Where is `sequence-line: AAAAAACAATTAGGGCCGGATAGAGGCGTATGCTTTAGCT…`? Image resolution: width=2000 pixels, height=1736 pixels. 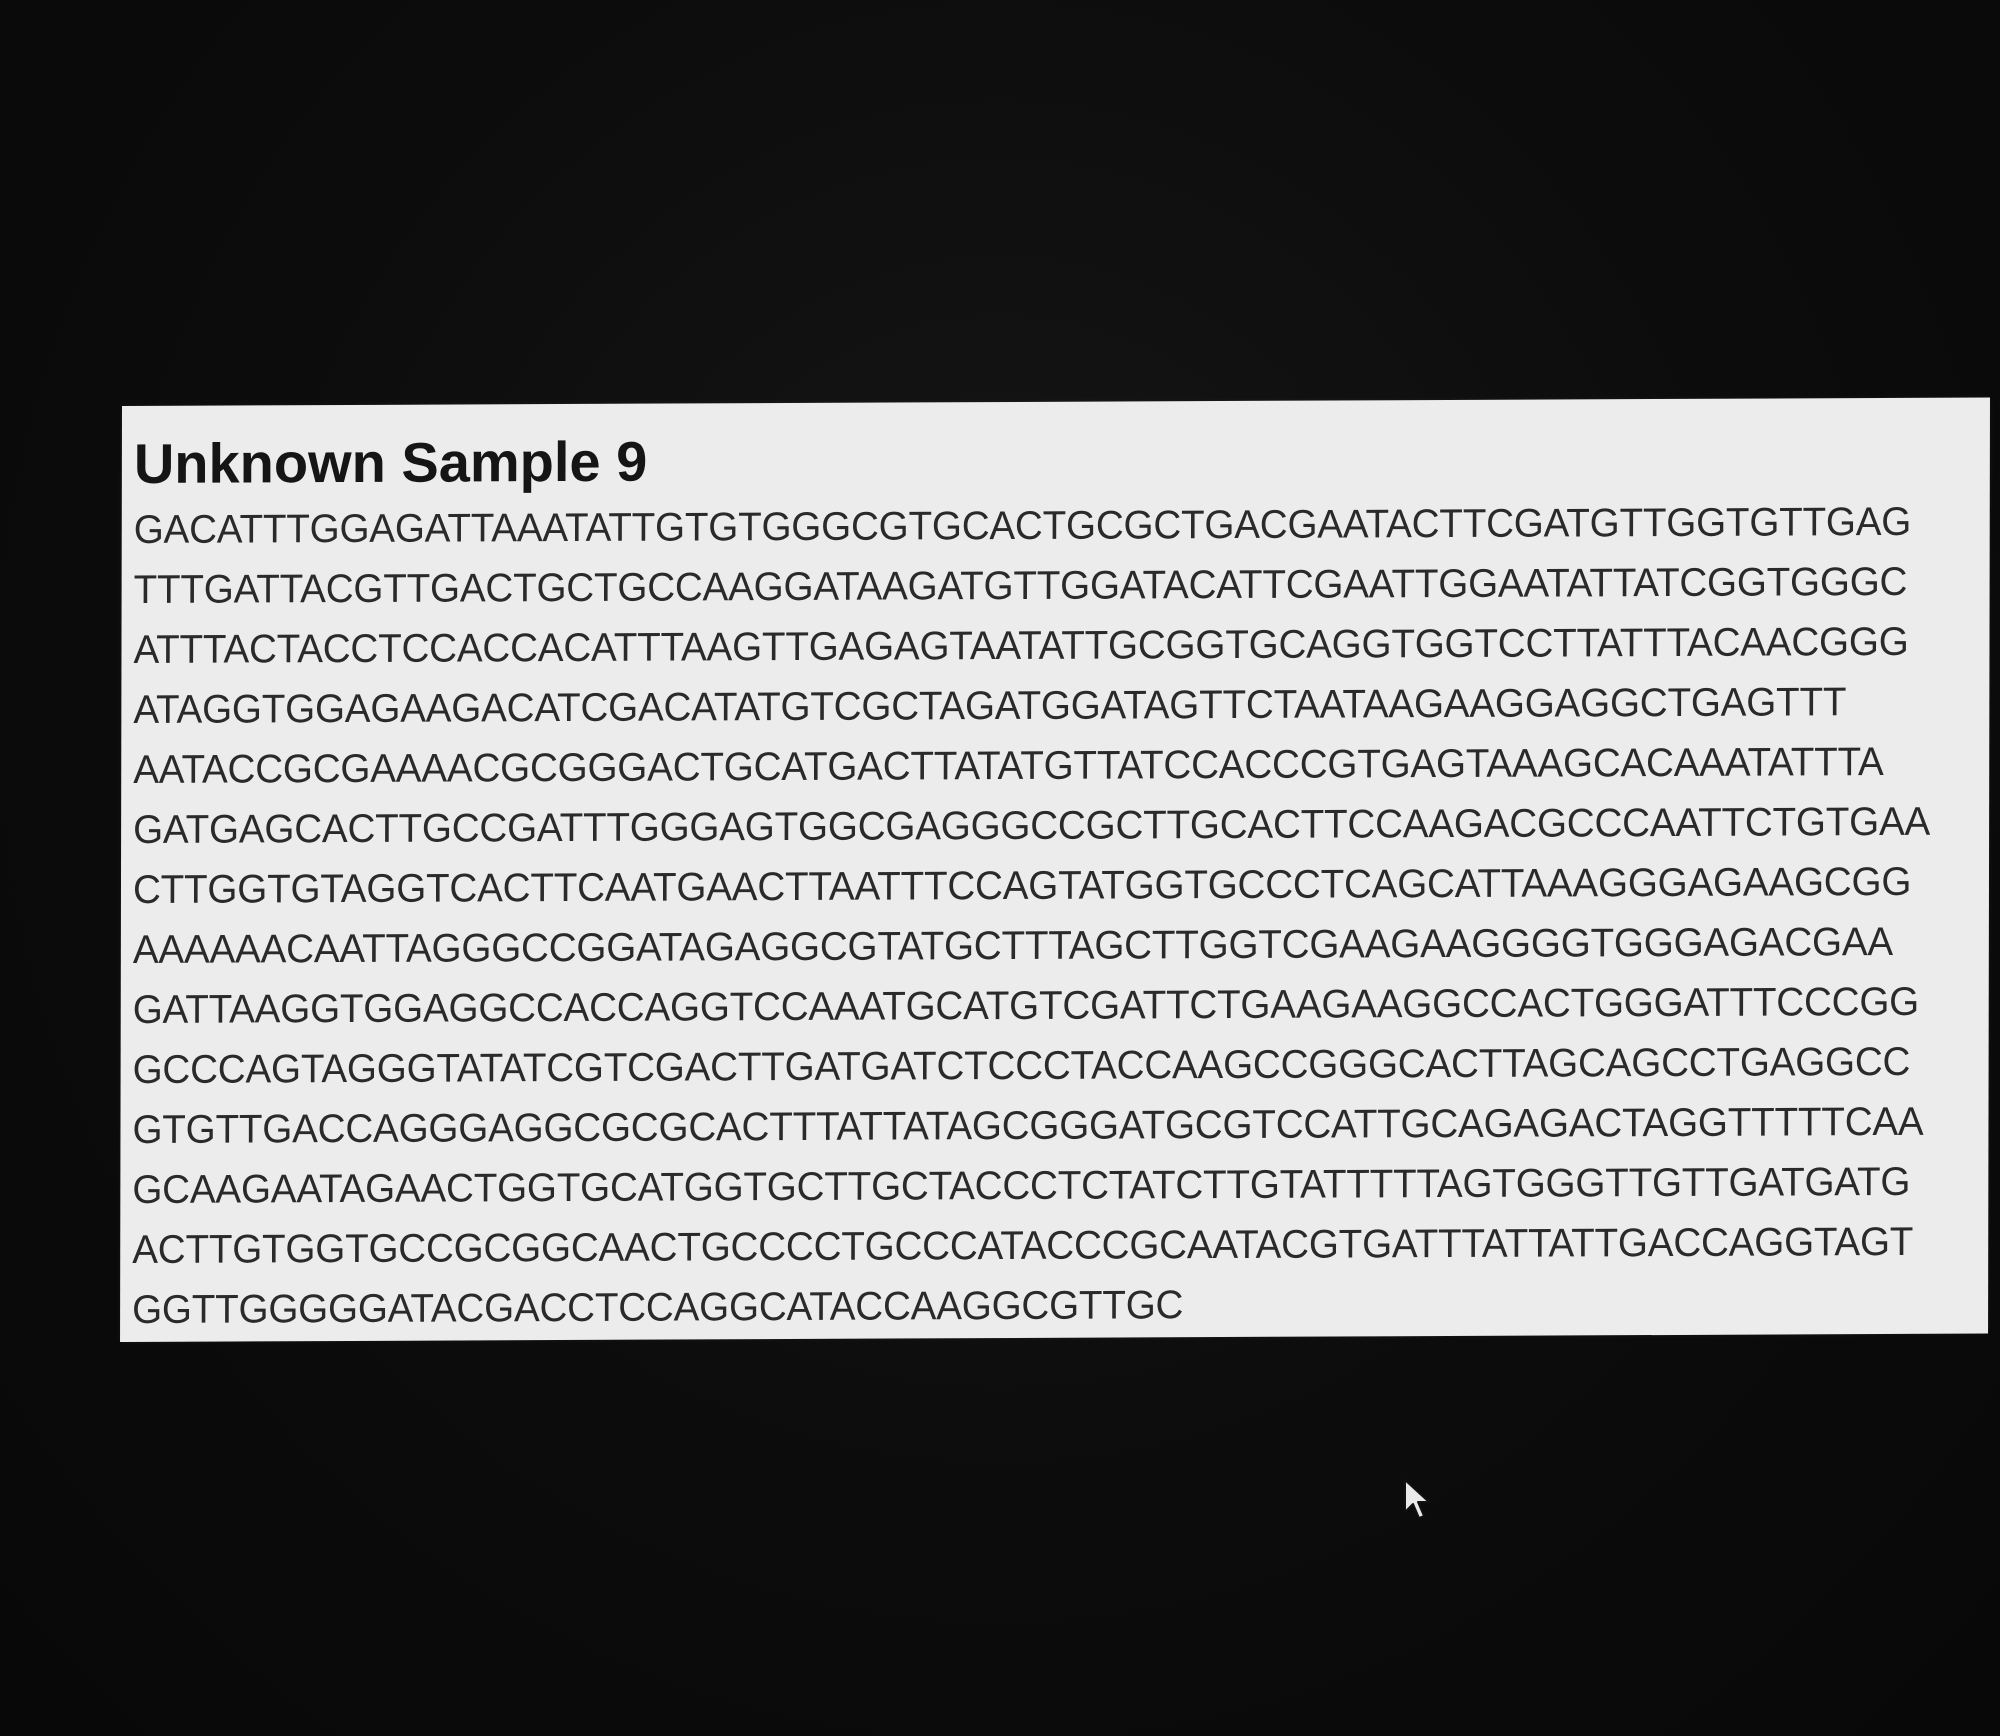
sequence-line: AAAAAACAATTAGGGCCGGATAGAGGCGTATGCTTTAGCT… is located at coordinates (1013, 945).